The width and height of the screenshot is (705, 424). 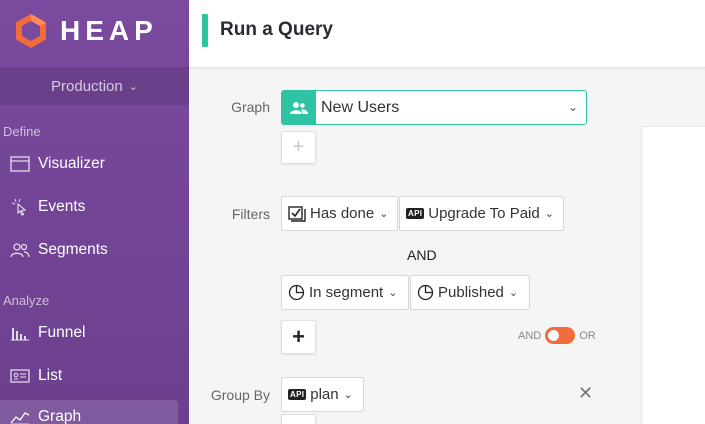 I want to click on sidebar-item-label: List, so click(x=50, y=375).